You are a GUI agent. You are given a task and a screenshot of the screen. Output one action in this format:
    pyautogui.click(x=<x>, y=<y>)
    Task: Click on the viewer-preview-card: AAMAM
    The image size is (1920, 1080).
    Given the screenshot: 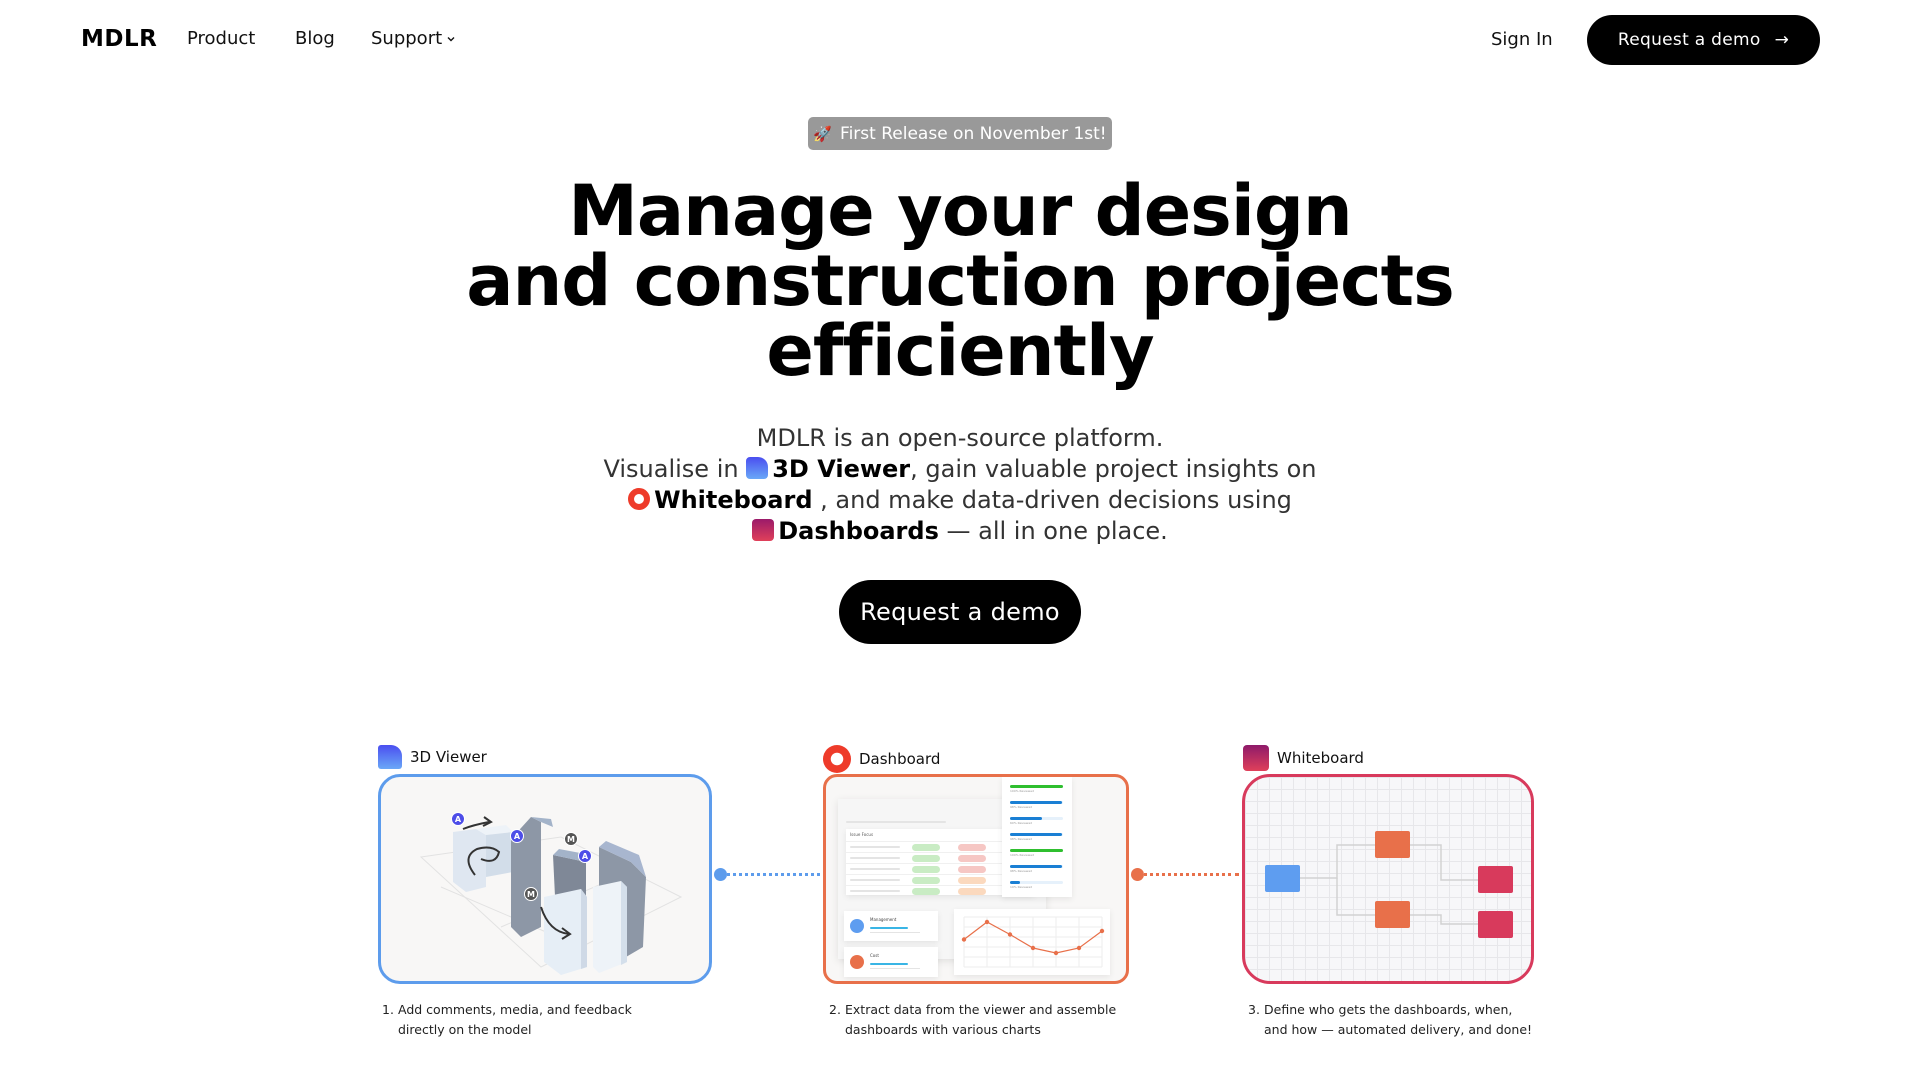 What is the action you would take?
    pyautogui.click(x=545, y=879)
    